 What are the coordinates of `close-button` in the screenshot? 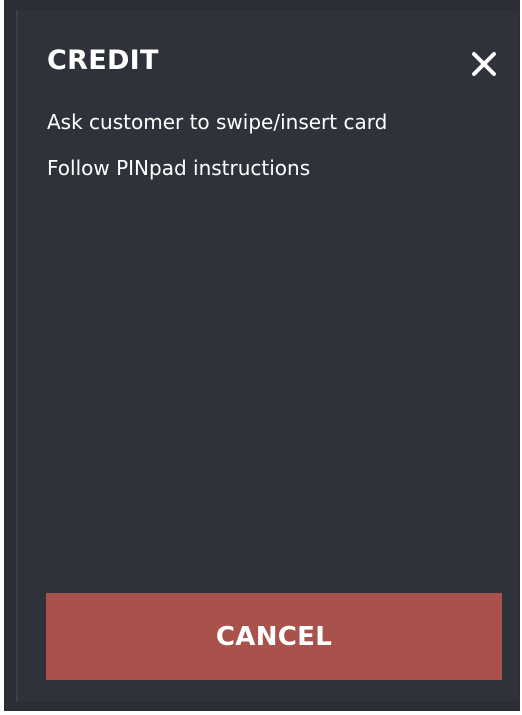 It's located at (484, 64).